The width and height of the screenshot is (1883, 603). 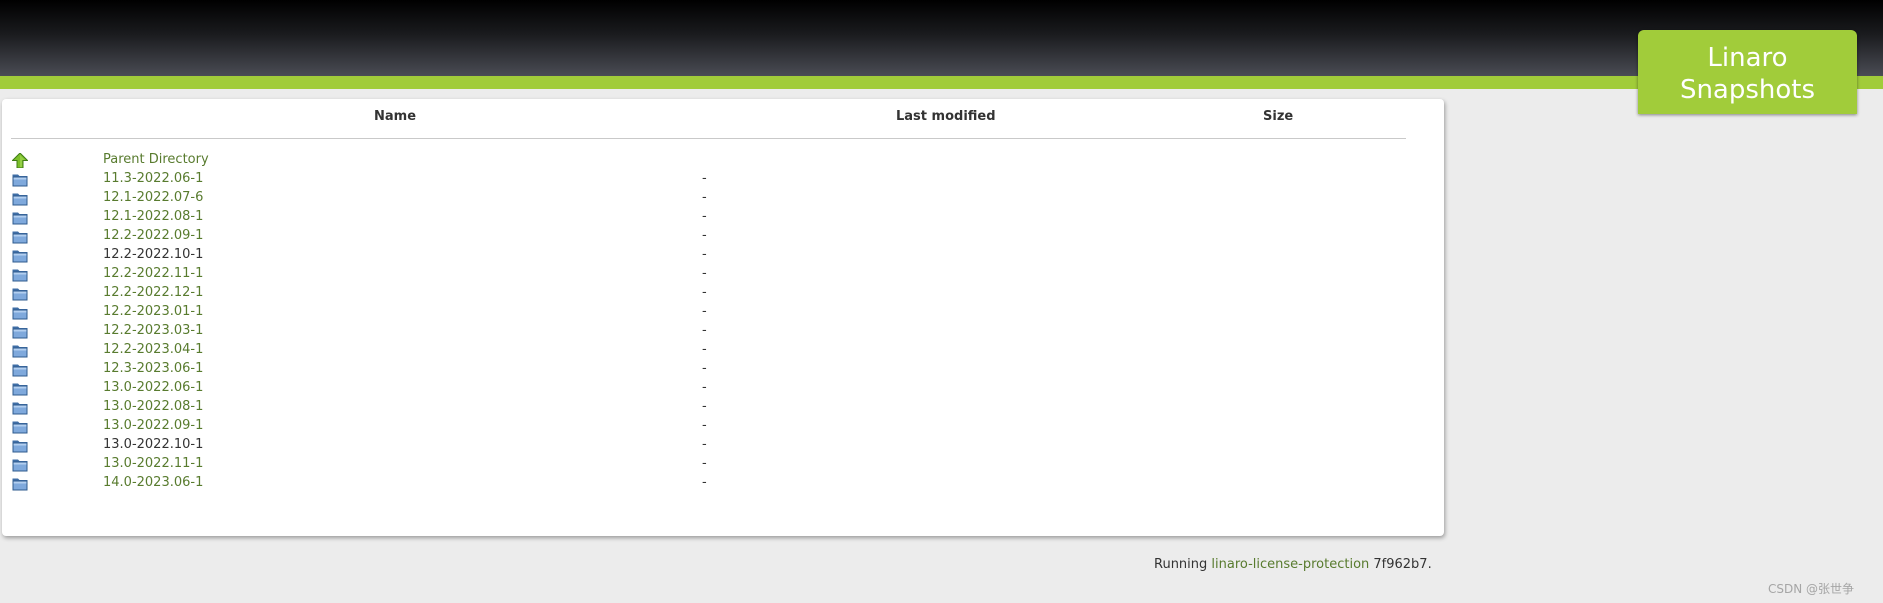 I want to click on table-row: 12.2-2023.03-1 -, so click(x=723, y=331).